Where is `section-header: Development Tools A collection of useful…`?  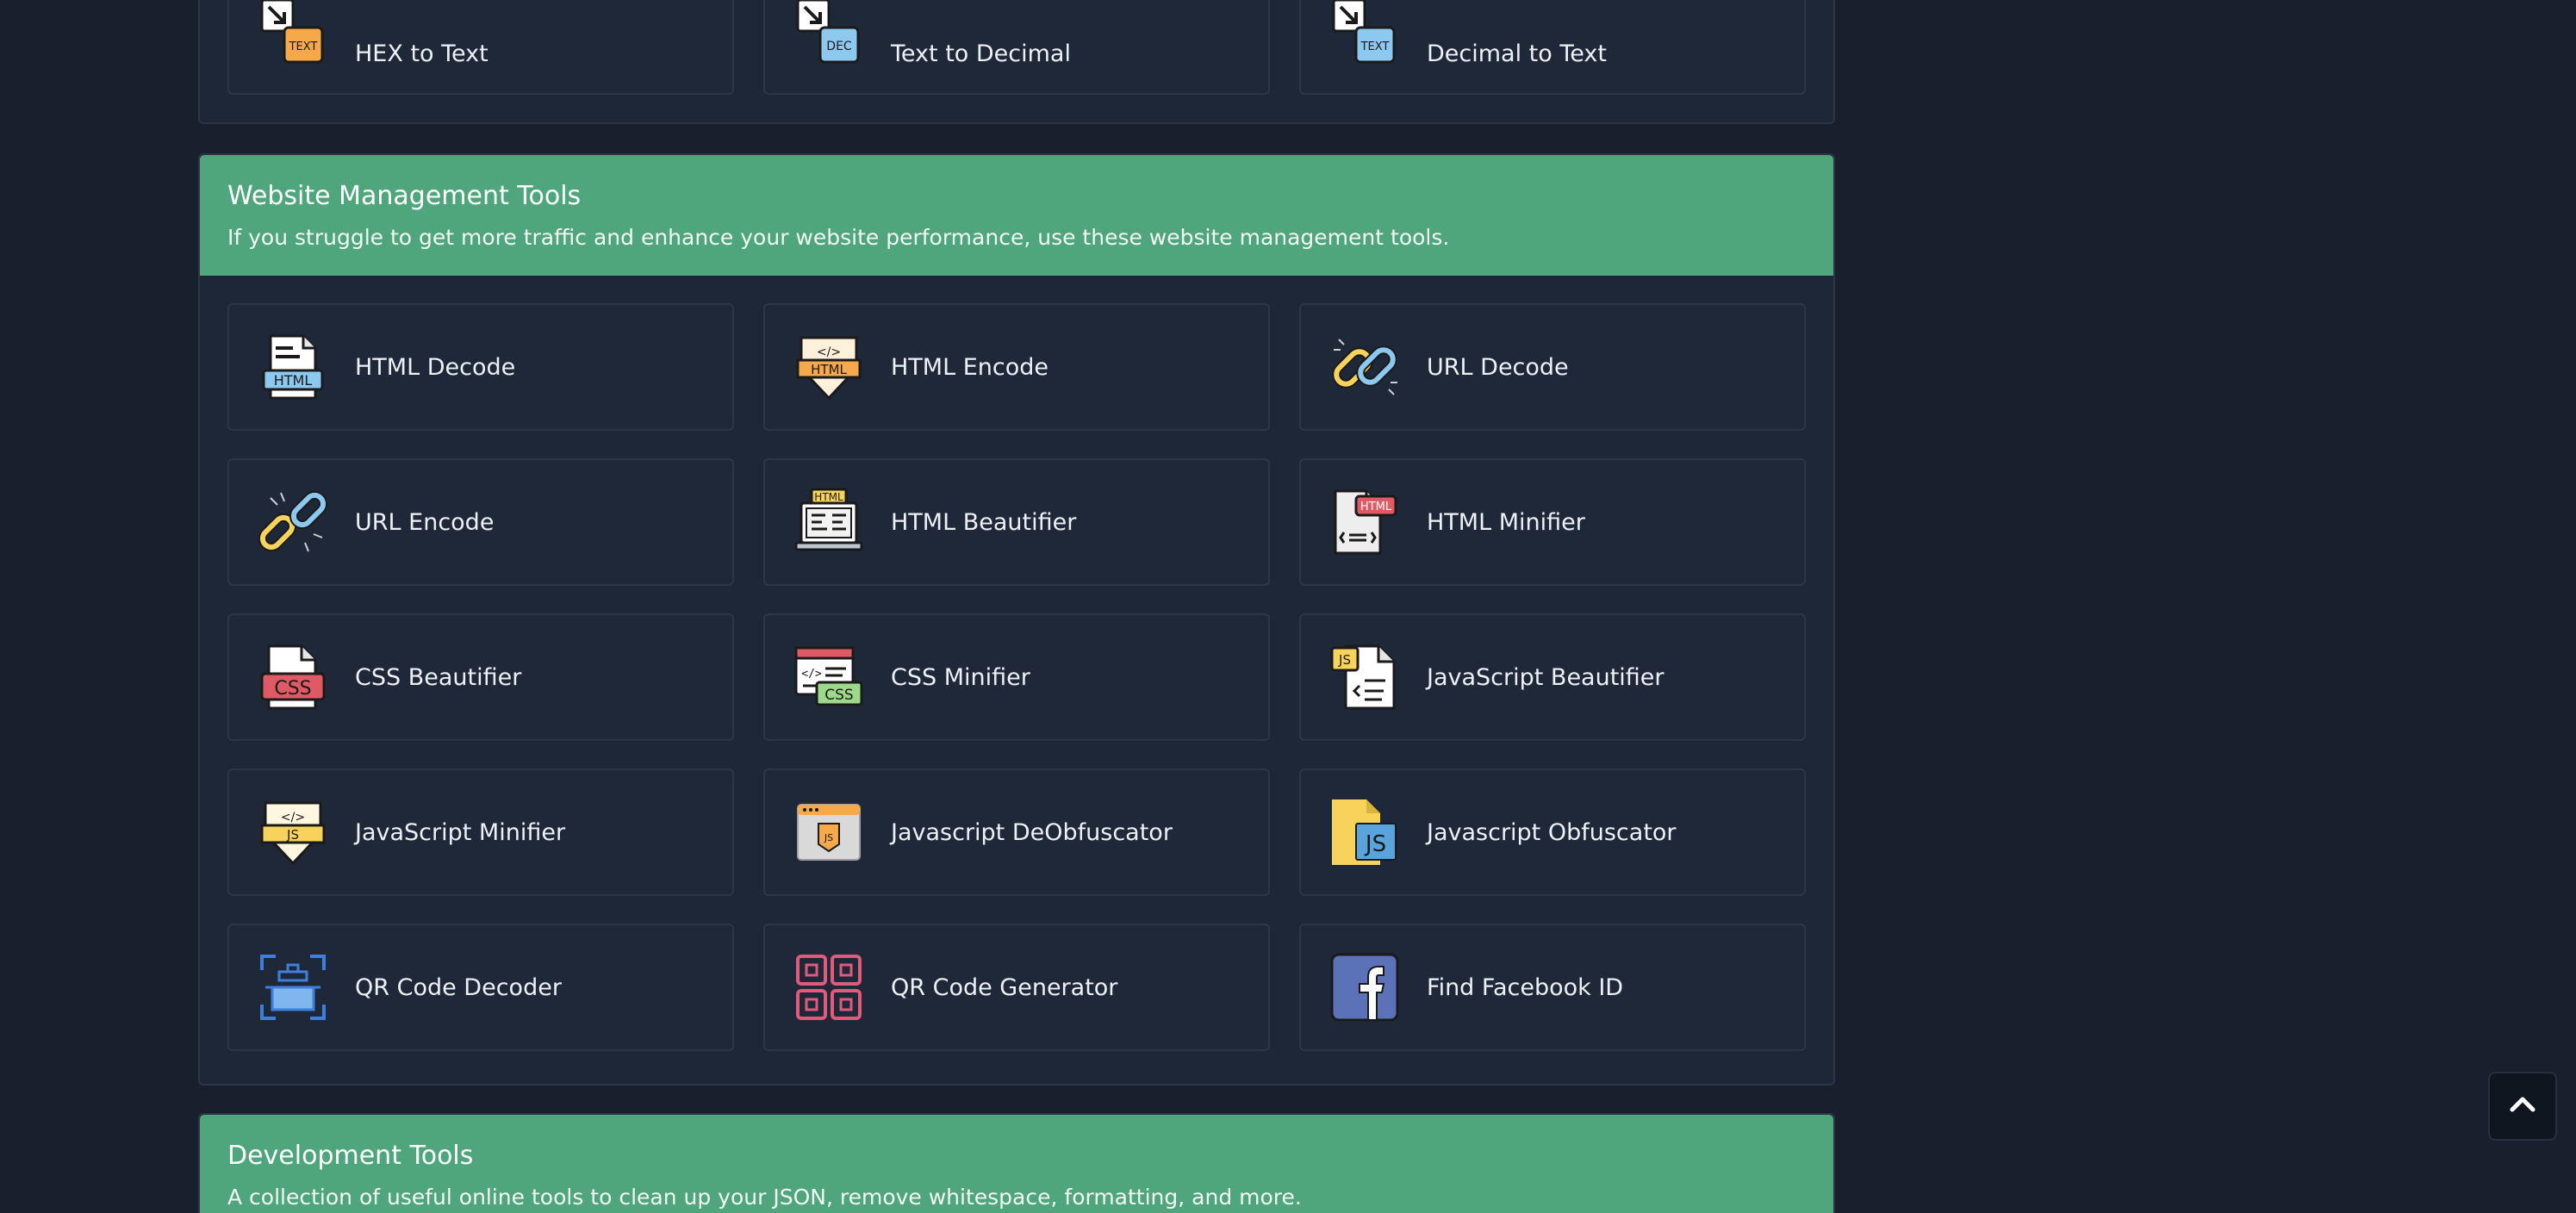
section-header: Development Tools A collection of useful… is located at coordinates (1017, 1164).